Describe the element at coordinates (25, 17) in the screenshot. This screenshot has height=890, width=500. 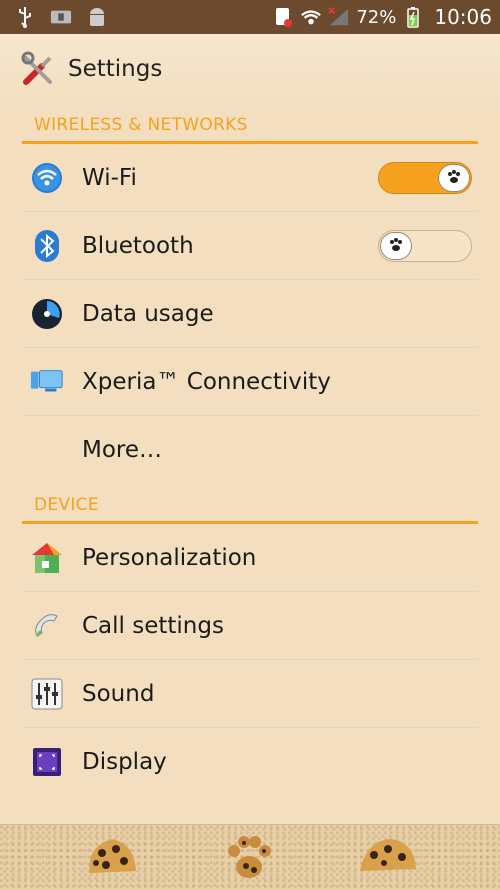
I see `usb-icon` at that location.